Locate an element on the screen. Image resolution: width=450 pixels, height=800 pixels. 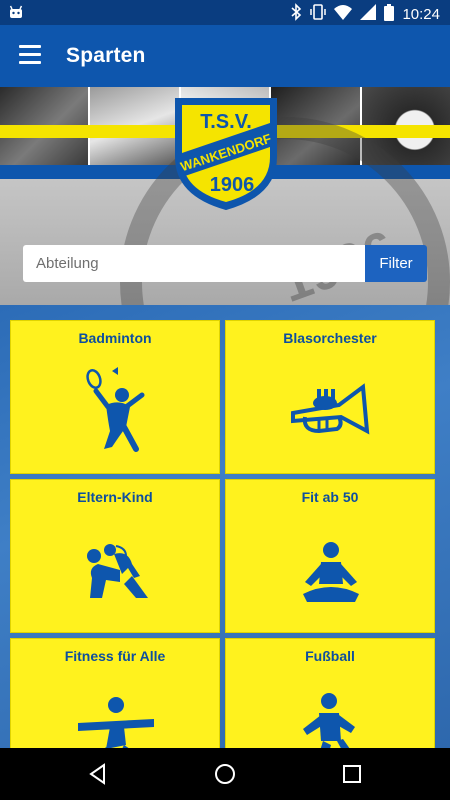
bluetooth-icon is located at coordinates (296, 14).